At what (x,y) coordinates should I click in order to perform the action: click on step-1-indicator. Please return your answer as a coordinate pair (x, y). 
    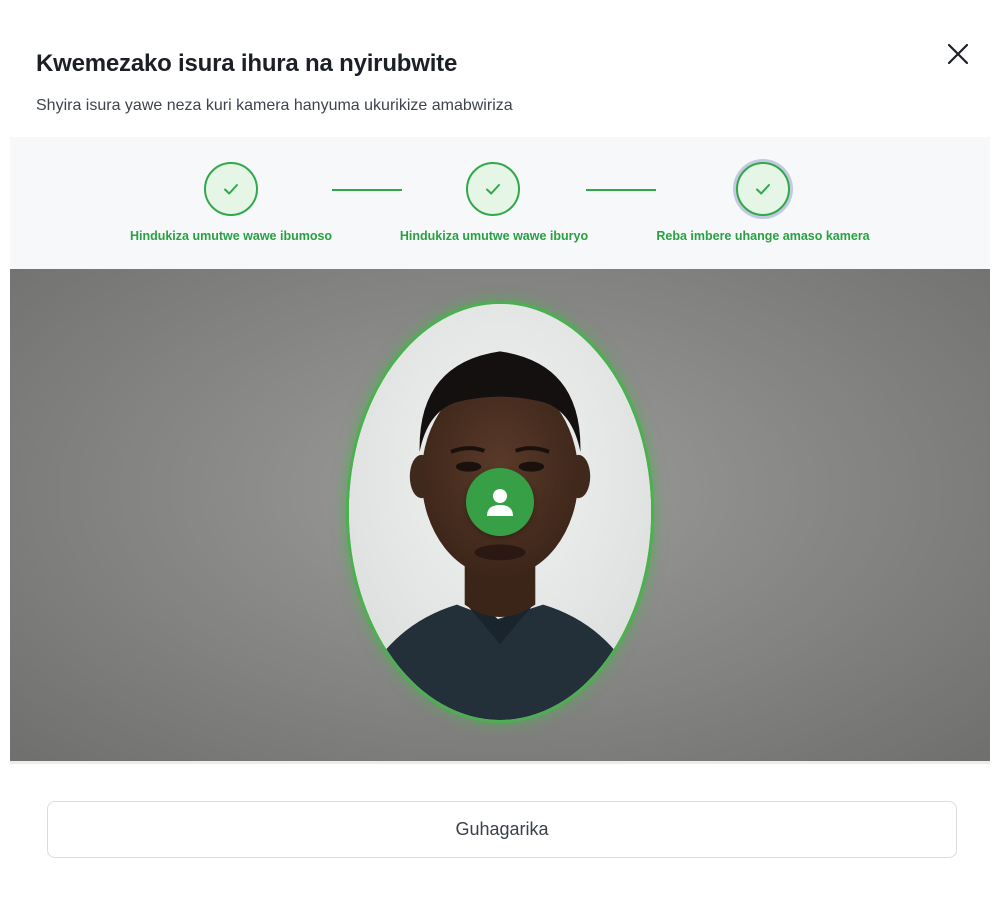
    Looking at the image, I should click on (231, 189).